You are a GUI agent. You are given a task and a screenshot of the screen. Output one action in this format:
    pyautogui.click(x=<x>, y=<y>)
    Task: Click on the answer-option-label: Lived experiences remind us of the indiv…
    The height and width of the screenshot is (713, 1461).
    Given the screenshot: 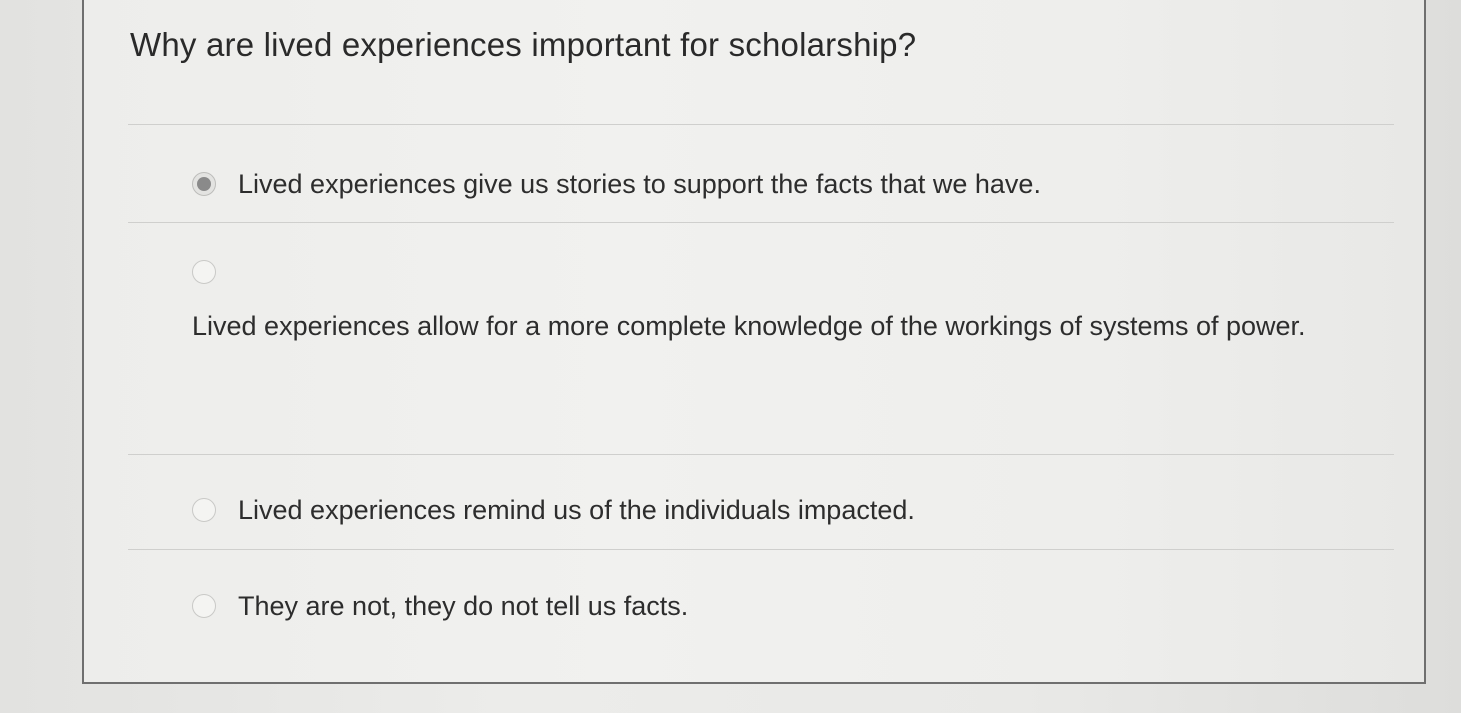 What is the action you would take?
    pyautogui.click(x=576, y=510)
    